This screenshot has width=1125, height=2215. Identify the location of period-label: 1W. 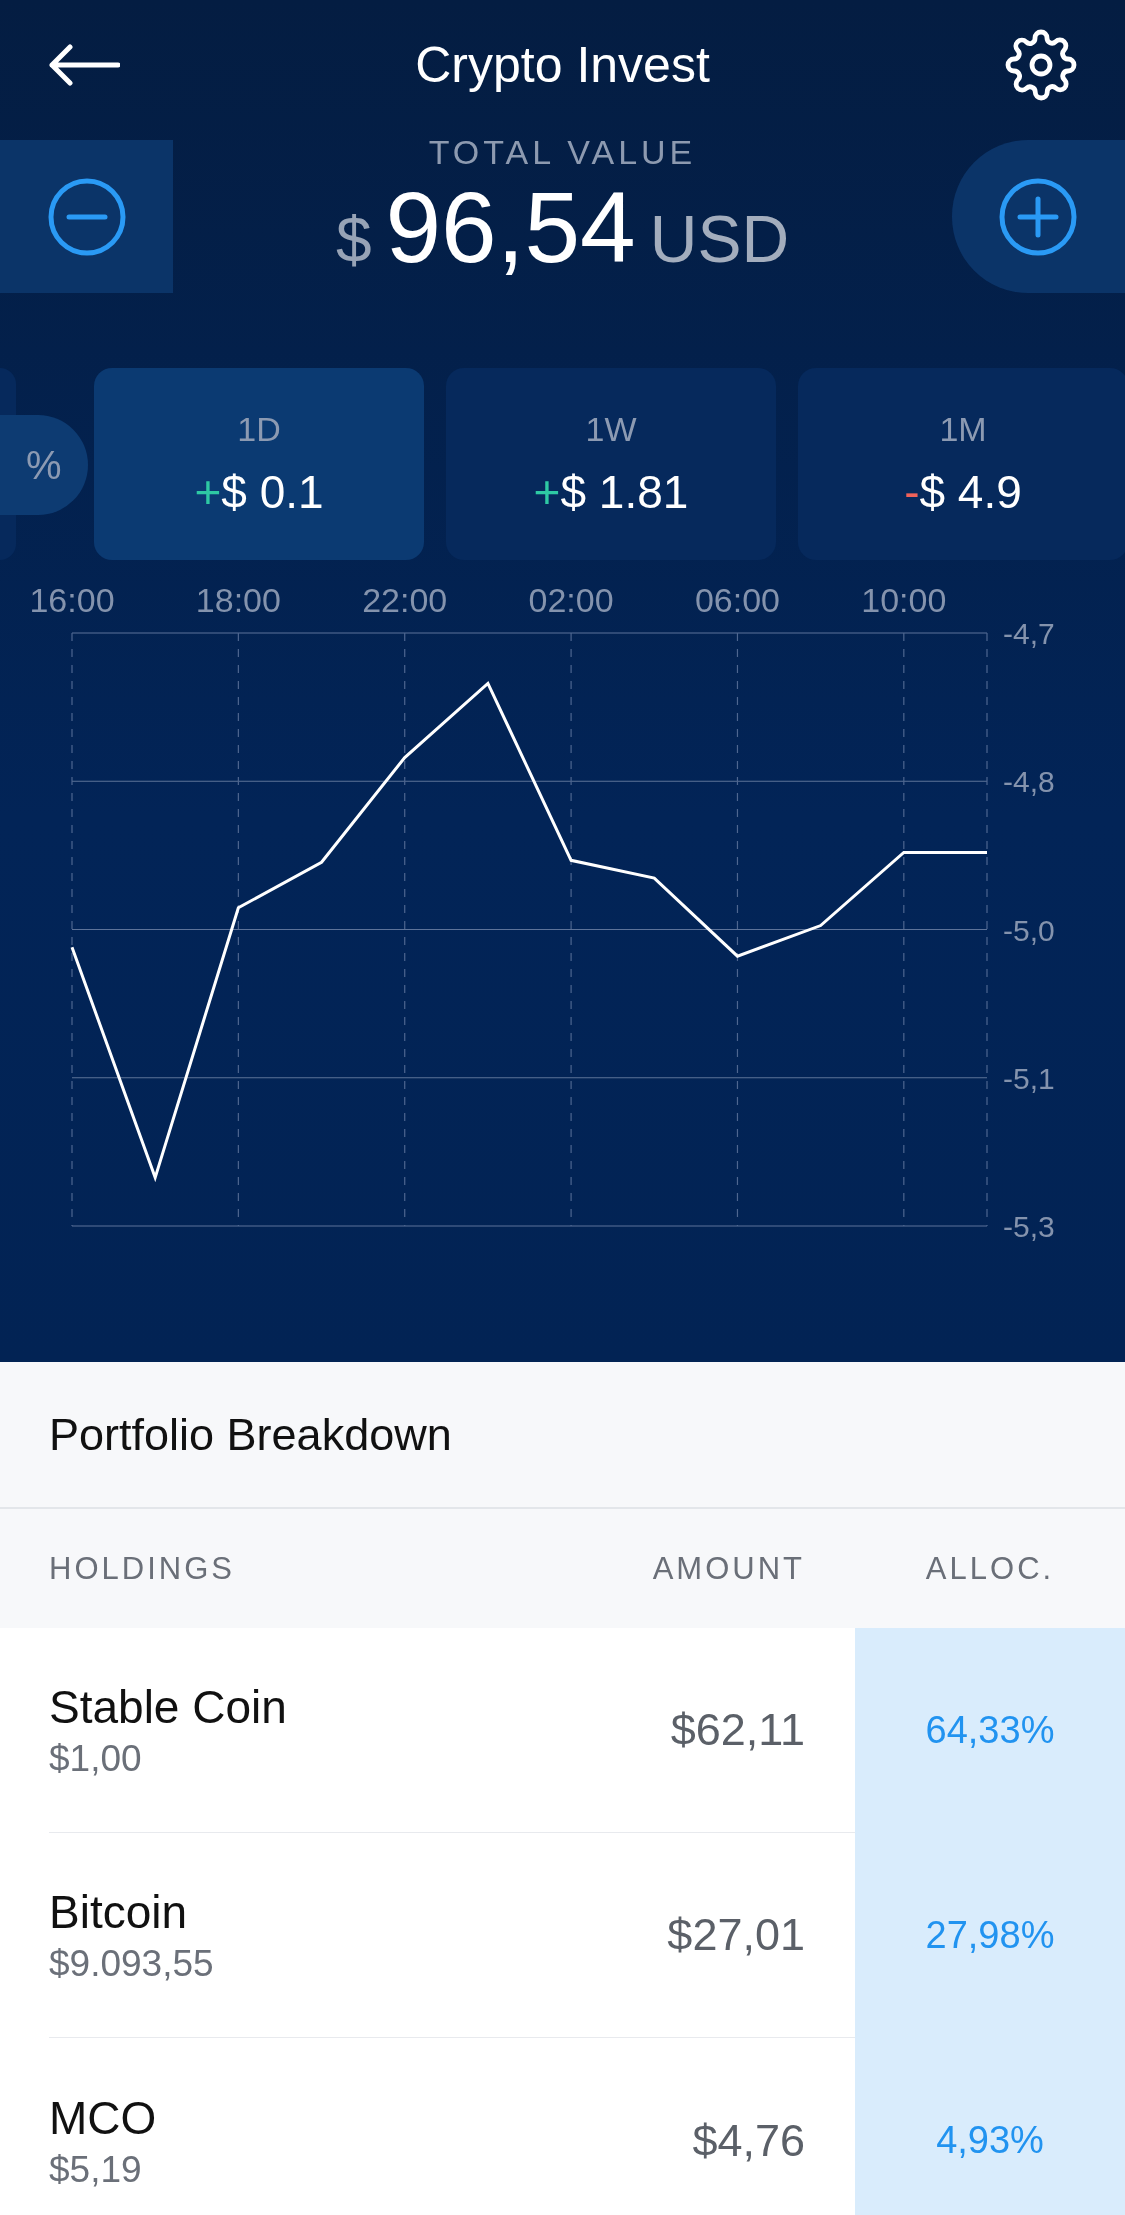
(611, 429).